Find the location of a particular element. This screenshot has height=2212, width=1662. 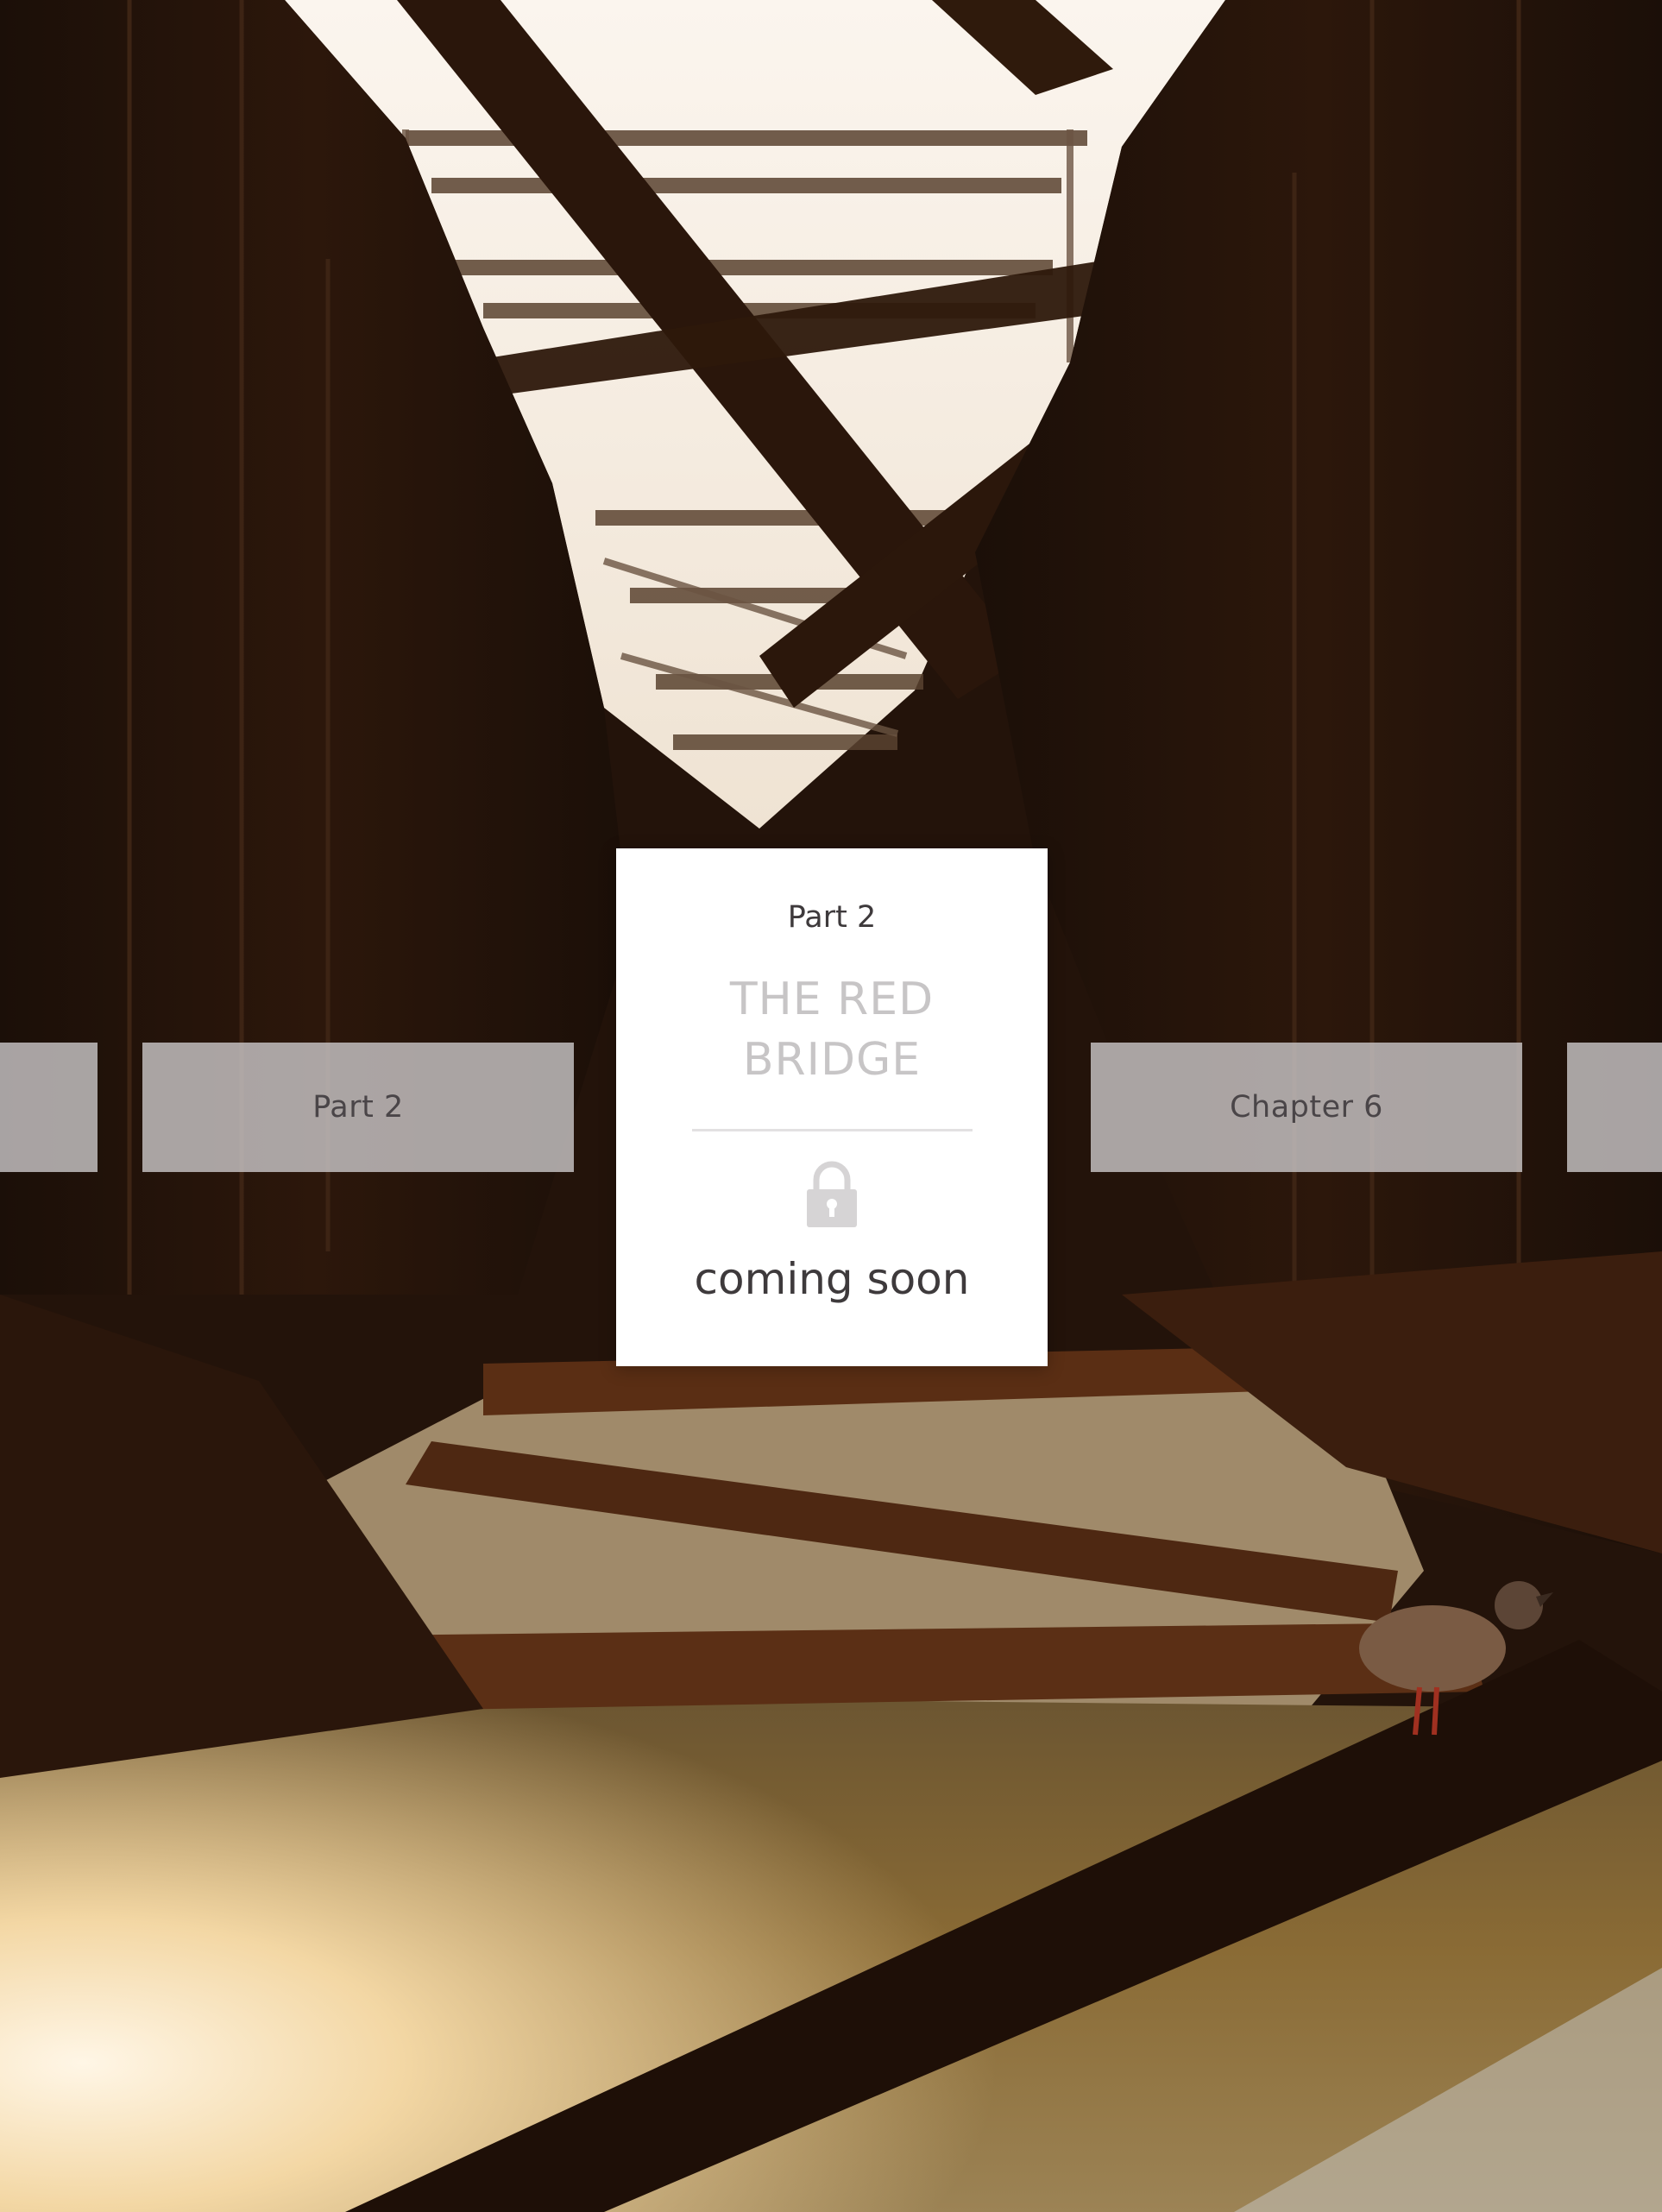

card-divider is located at coordinates (832, 1130).